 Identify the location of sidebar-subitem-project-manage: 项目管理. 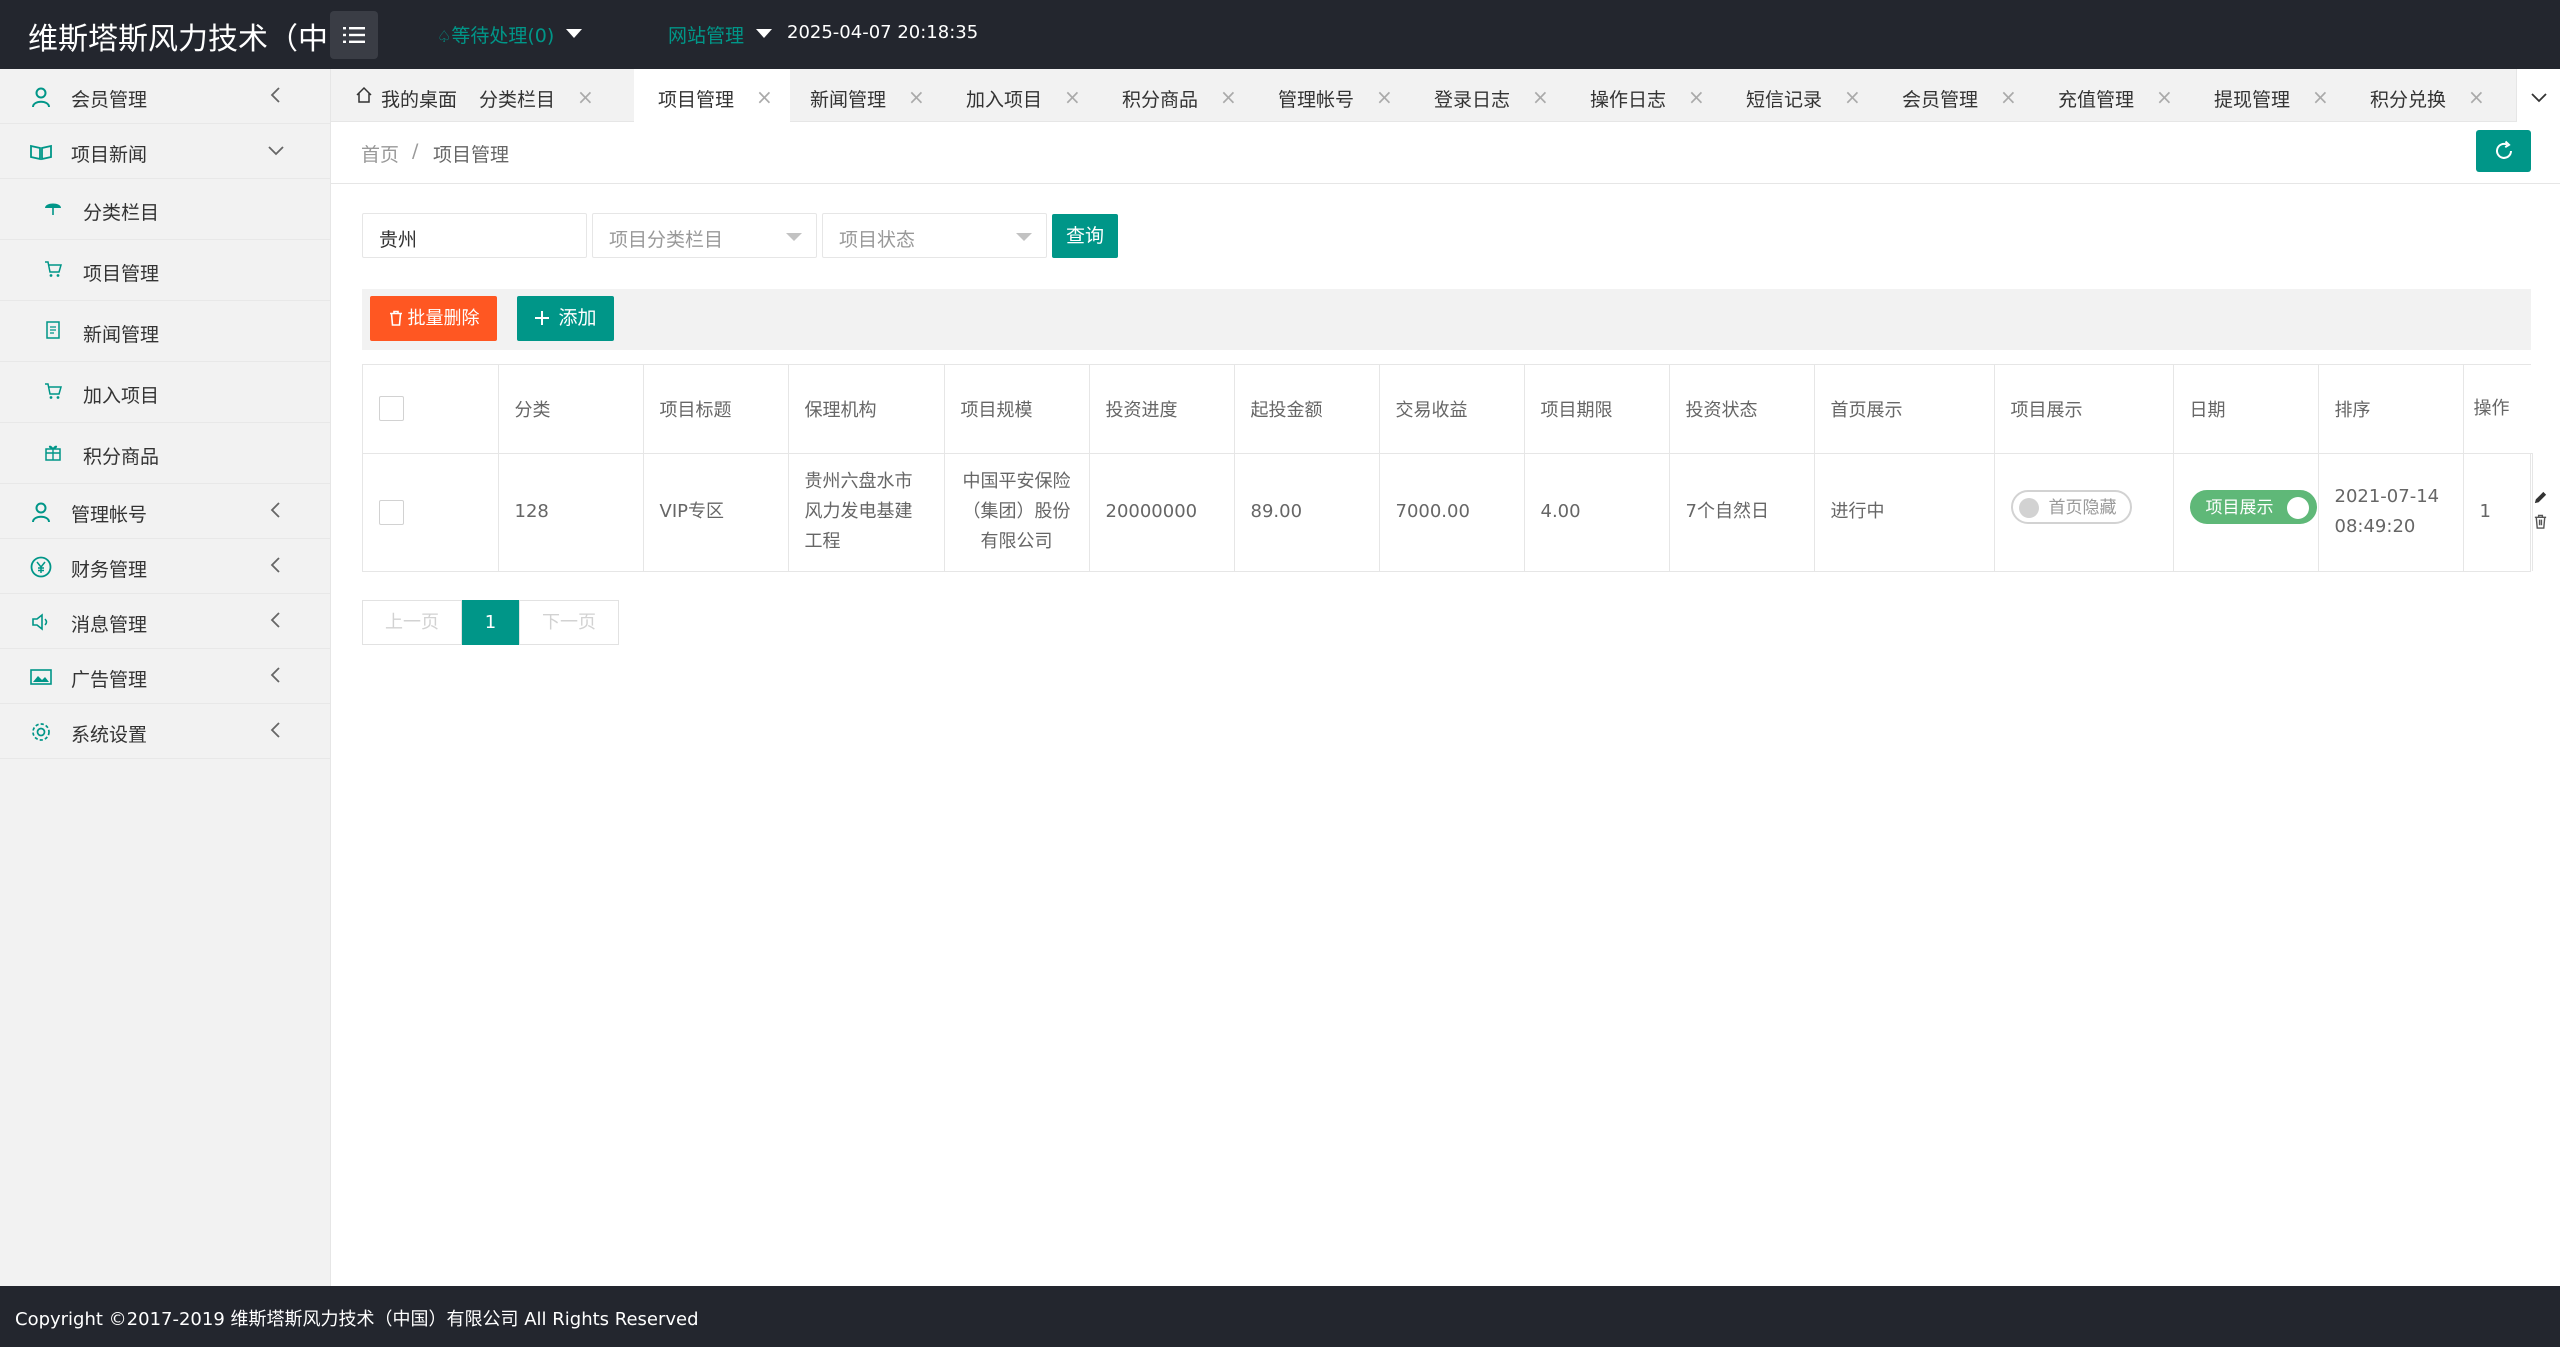
(165, 270).